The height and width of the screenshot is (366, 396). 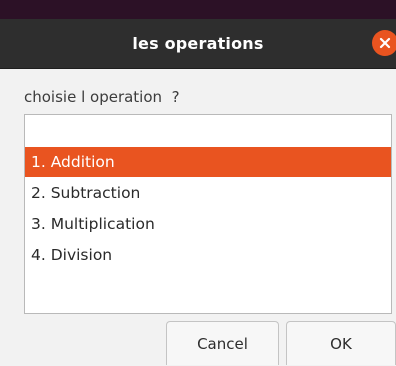 I want to click on close-button, so click(x=384, y=43).